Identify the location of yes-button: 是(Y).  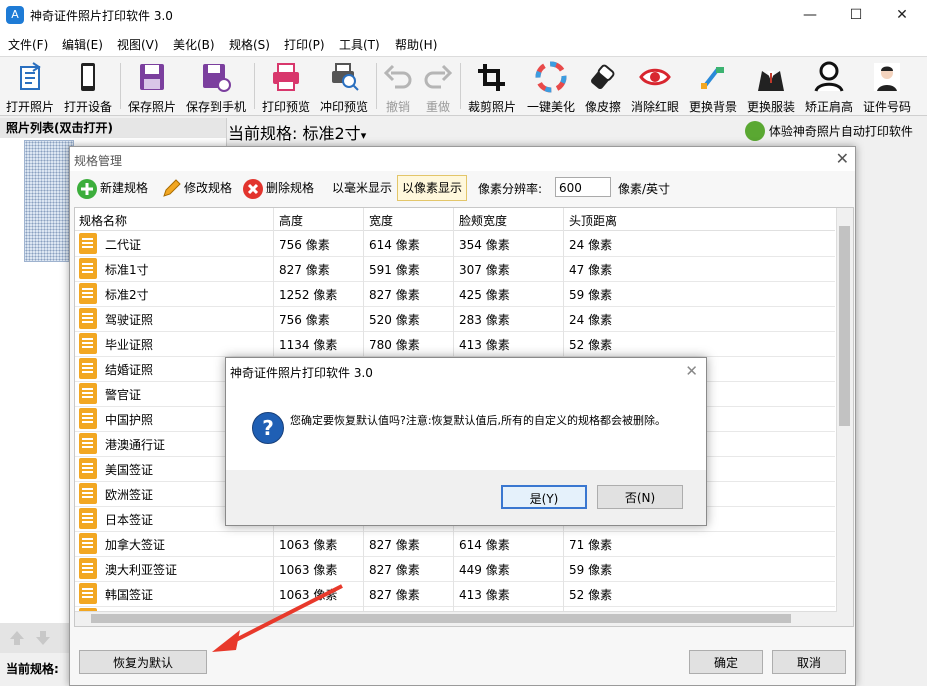
(544, 497).